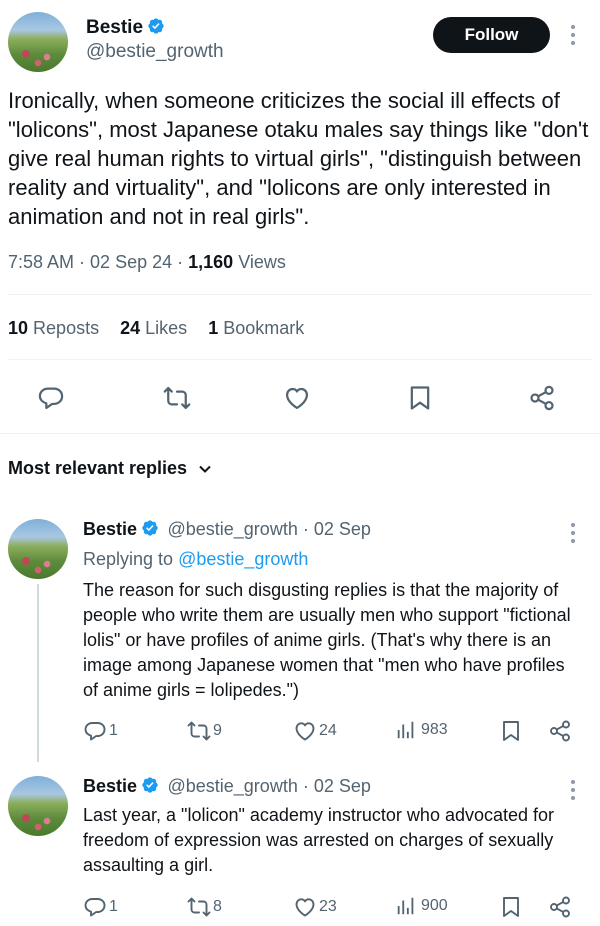 The height and width of the screenshot is (926, 600). What do you see at coordinates (128, 559) in the screenshot?
I see `replying-prefix: Replying to` at bounding box center [128, 559].